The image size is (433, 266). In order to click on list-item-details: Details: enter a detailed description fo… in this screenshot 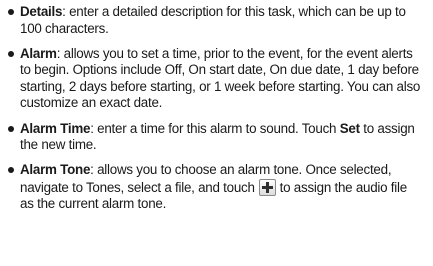, I will do `click(213, 20)`.